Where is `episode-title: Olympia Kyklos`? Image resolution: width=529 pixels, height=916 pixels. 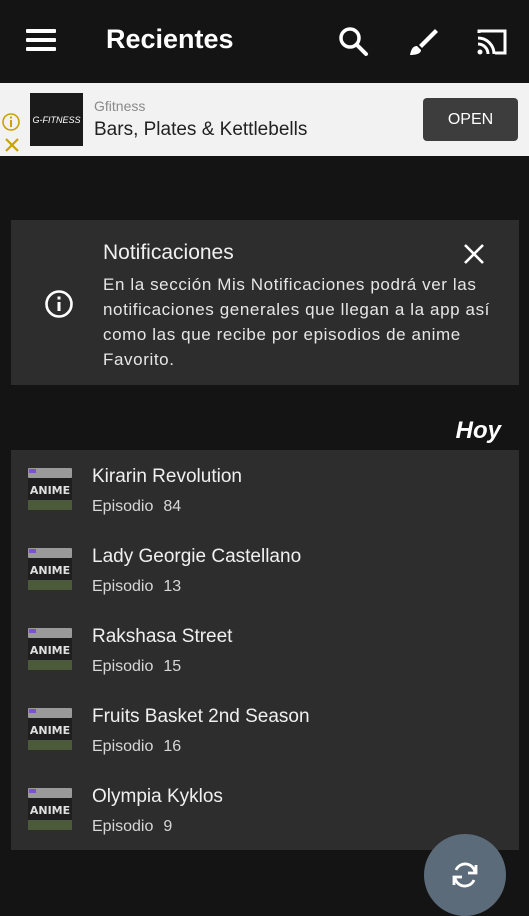
episode-title: Olympia Kyklos is located at coordinates (157, 796).